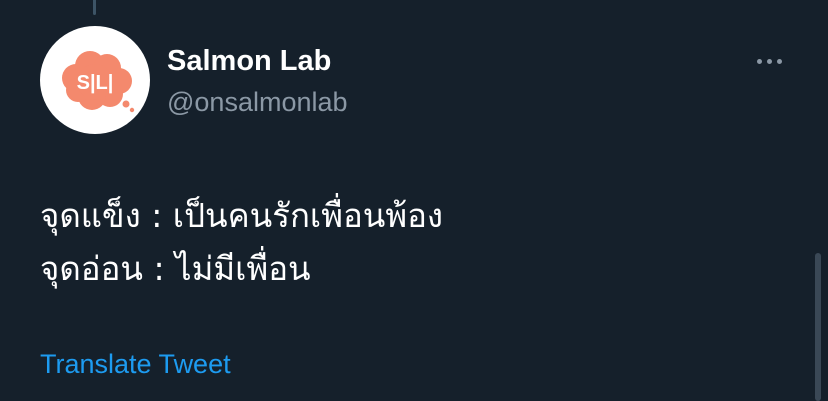  I want to click on tweet-text-line: จุดแข็ง : เป็นคนรักเพื่อนพ้อง, so click(242, 215).